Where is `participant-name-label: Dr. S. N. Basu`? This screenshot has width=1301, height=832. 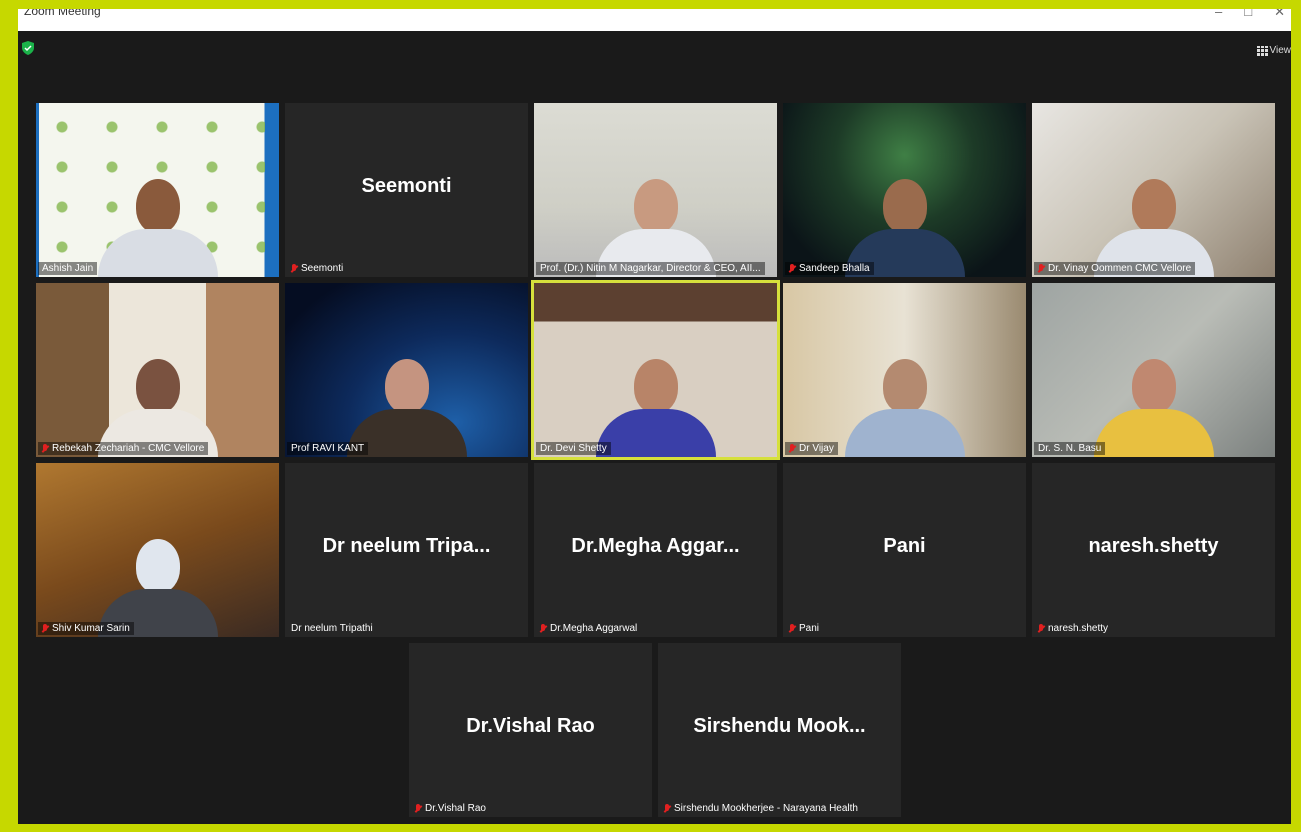 participant-name-label: Dr. S. N. Basu is located at coordinates (1070, 448).